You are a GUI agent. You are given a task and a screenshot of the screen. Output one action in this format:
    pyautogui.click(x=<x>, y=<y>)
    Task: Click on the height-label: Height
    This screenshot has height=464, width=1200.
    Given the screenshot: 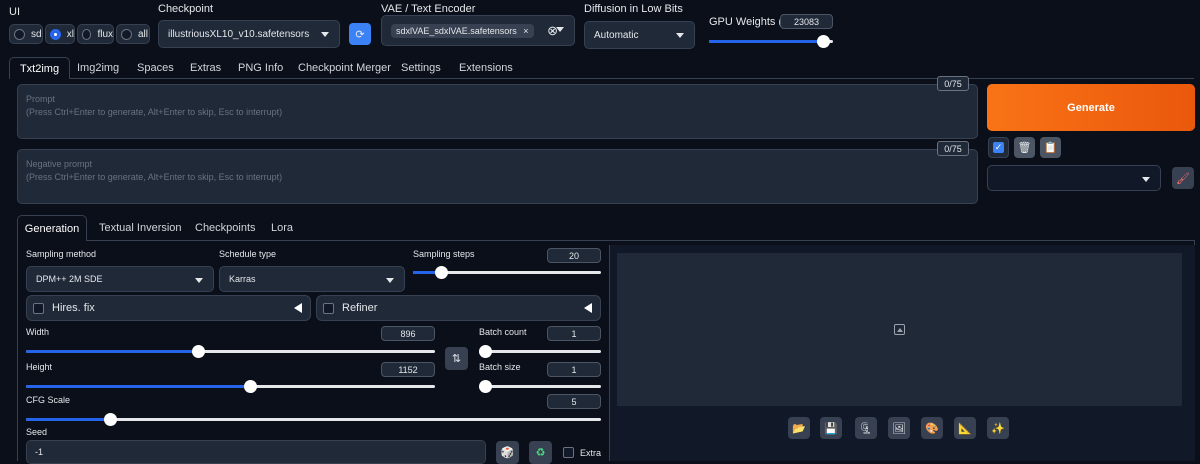 What is the action you would take?
    pyautogui.click(x=39, y=367)
    